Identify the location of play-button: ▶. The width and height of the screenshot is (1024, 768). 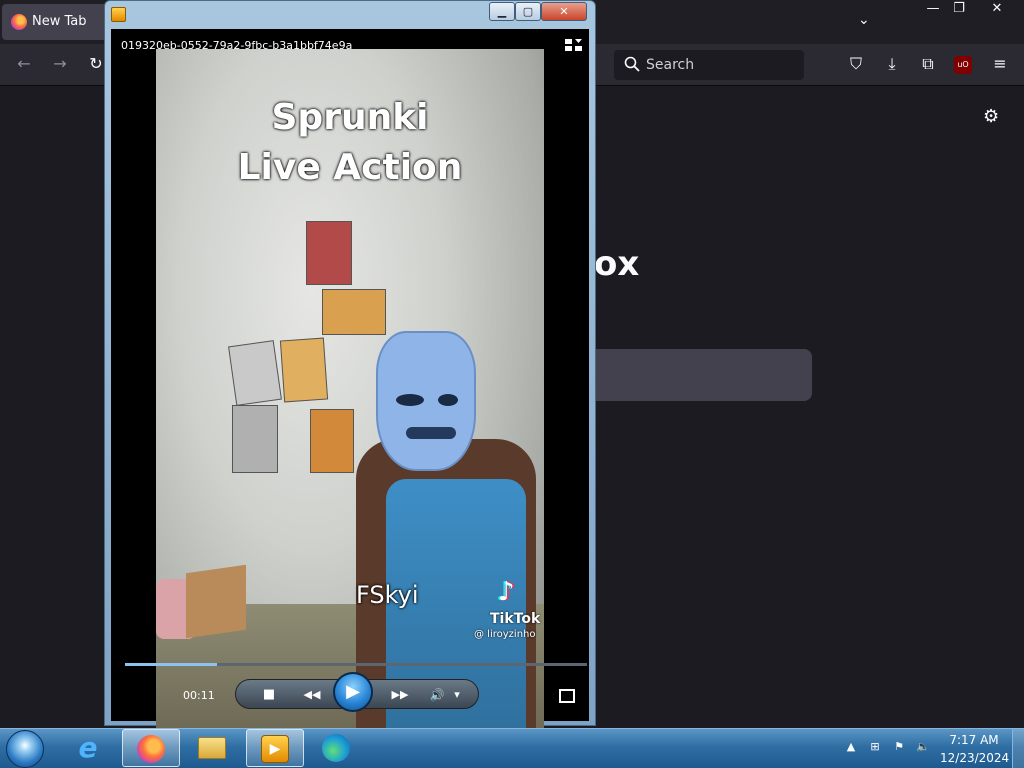
(353, 692).